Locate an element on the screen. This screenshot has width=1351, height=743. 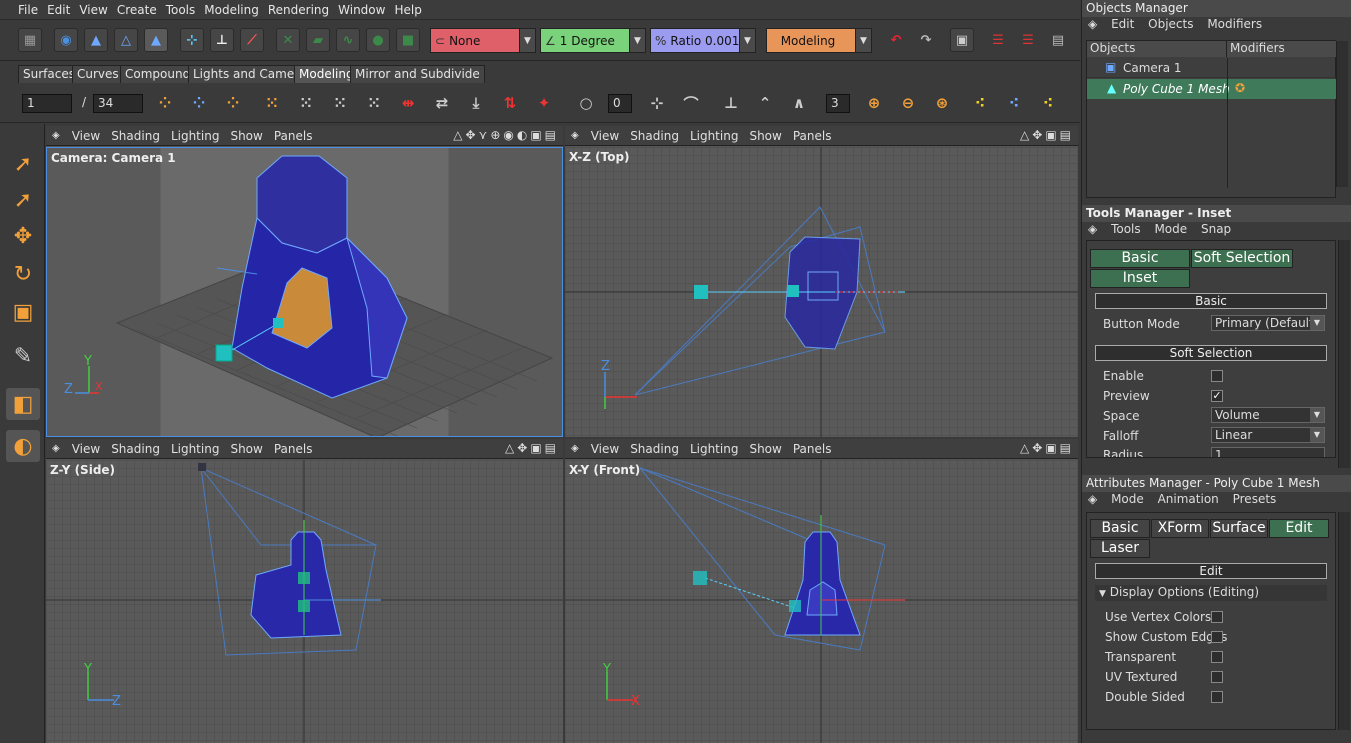
ratio-combo: % Ratio 0.001 ▼ is located at coordinates (703, 40).